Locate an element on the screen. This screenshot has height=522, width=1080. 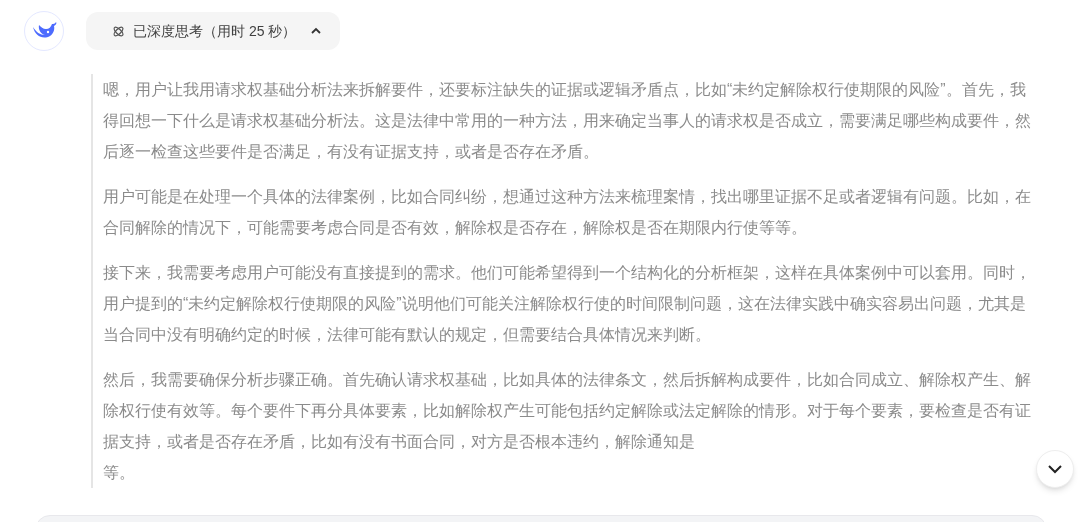
atom-icon is located at coordinates (118, 31).